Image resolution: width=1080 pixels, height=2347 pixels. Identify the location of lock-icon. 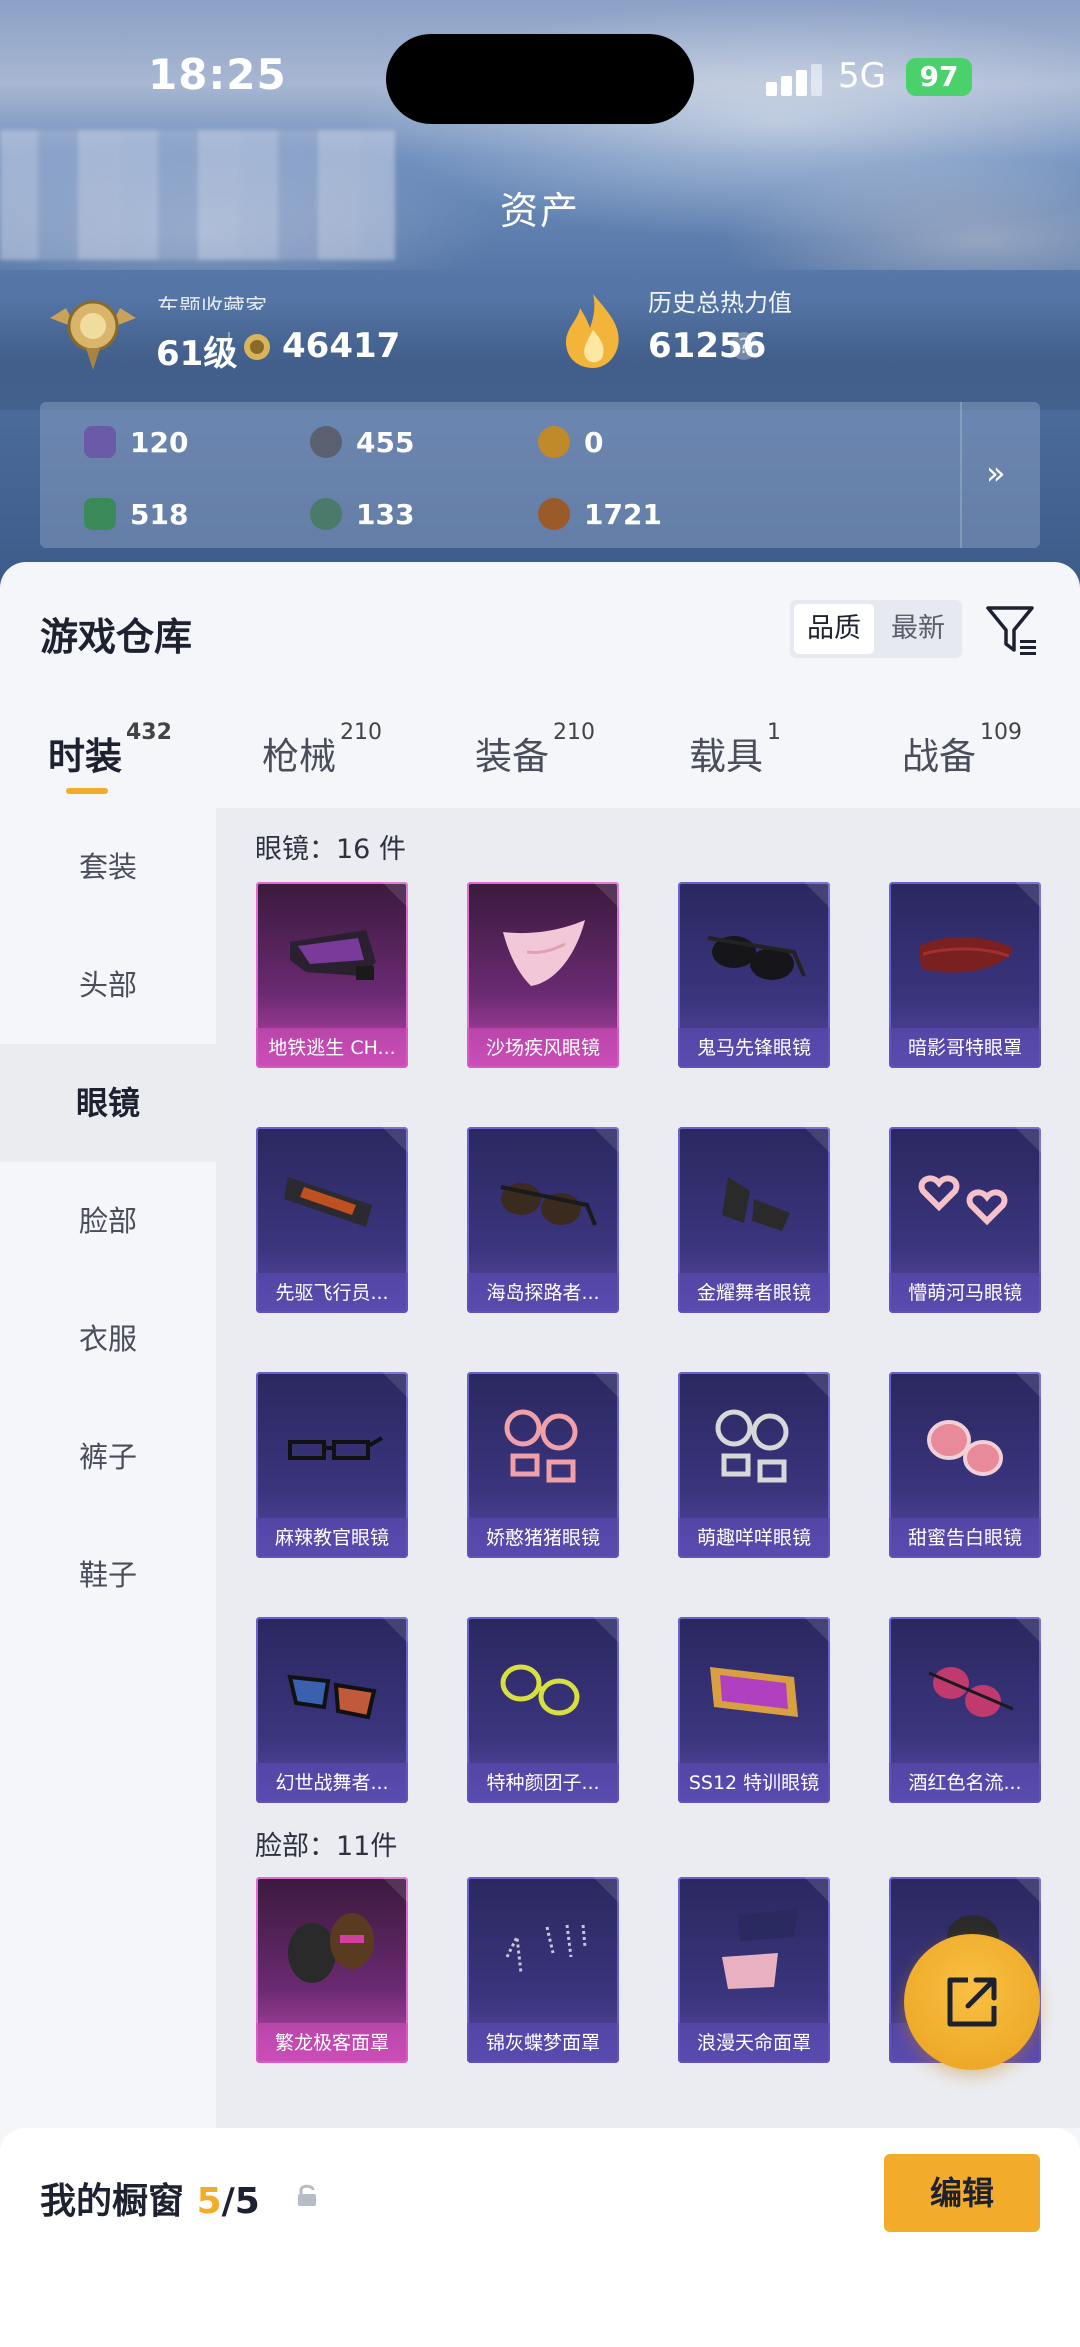
(307, 2195).